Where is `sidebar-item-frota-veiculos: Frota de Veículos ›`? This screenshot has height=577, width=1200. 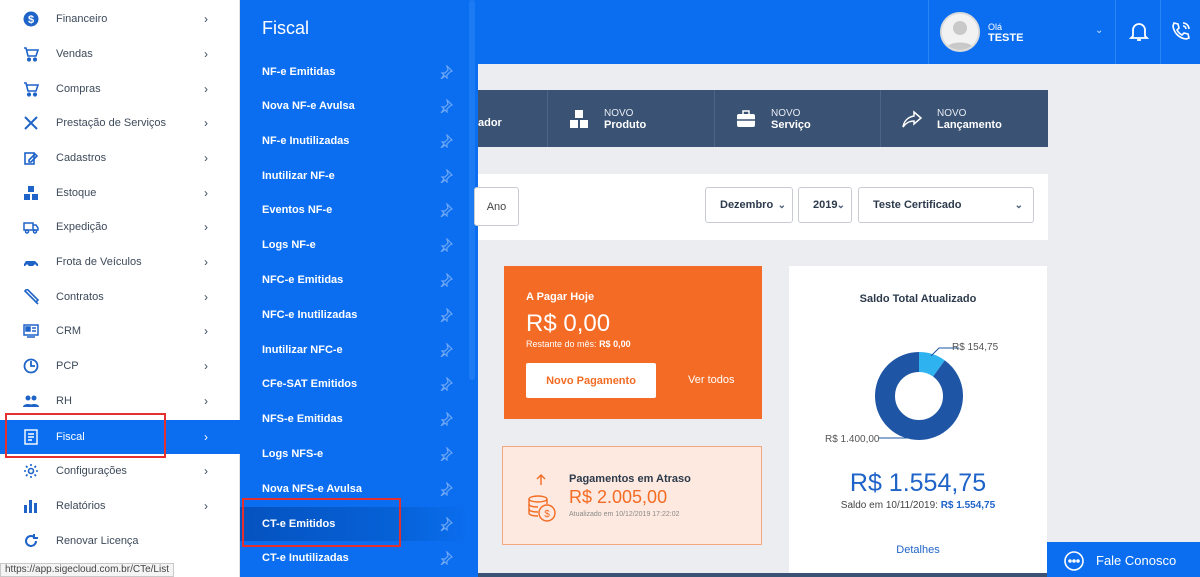
sidebar-item-frota-veiculos: Frota de Veículos › is located at coordinates (120, 262).